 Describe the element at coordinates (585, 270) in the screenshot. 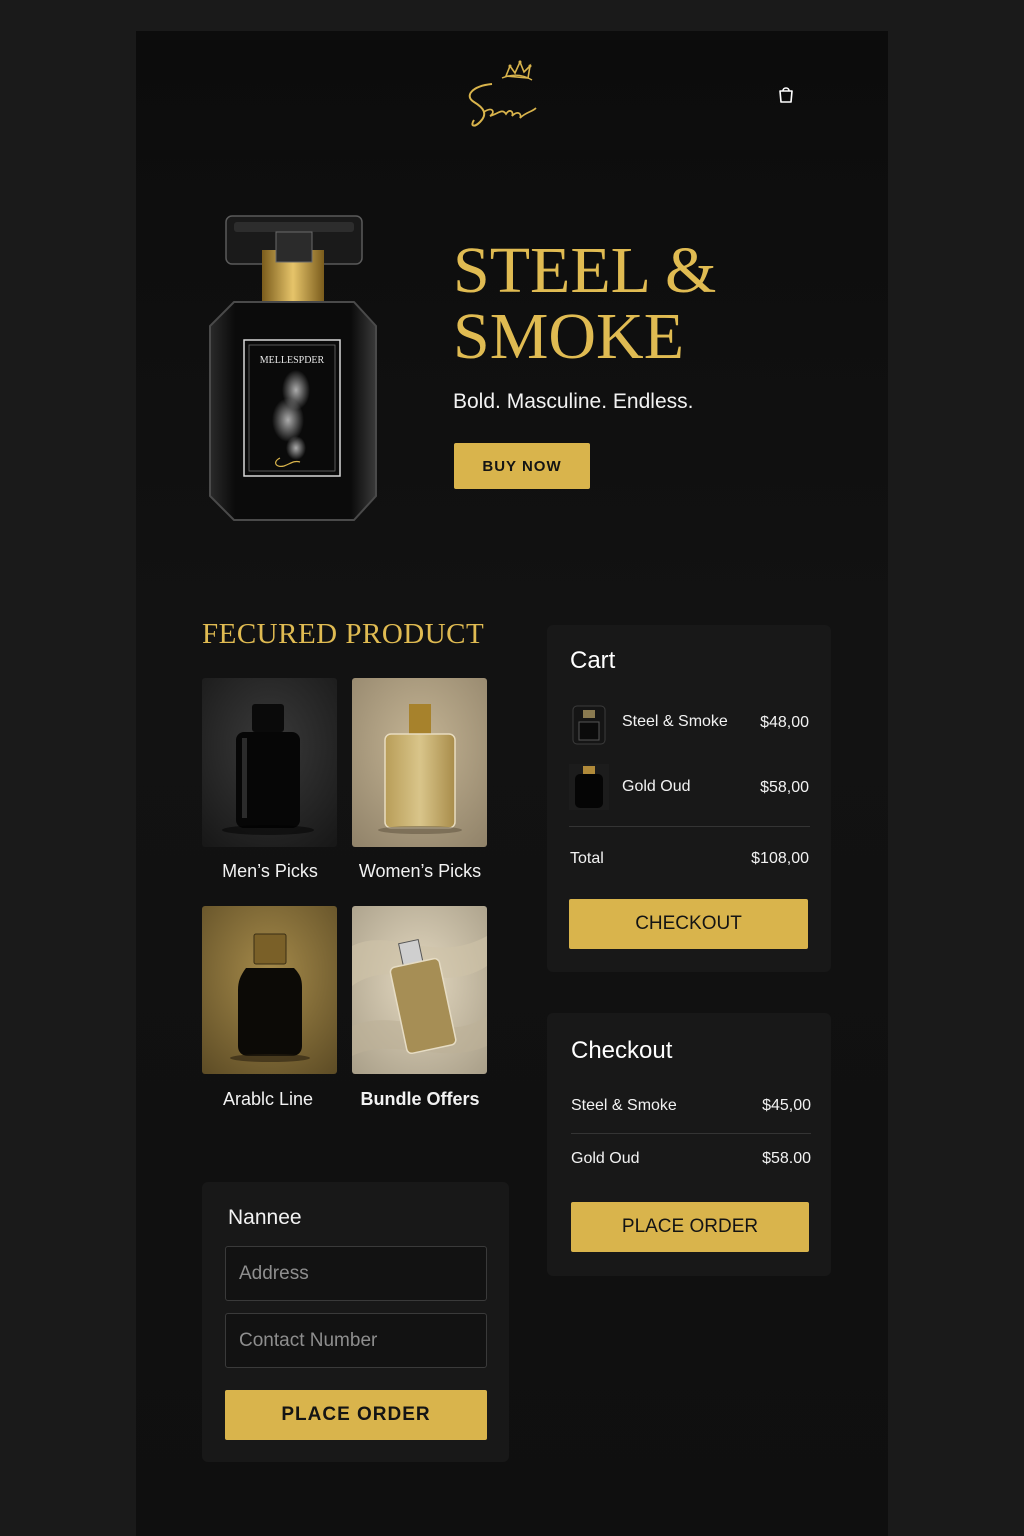

I see `hero-title-line1: STEEL &` at that location.